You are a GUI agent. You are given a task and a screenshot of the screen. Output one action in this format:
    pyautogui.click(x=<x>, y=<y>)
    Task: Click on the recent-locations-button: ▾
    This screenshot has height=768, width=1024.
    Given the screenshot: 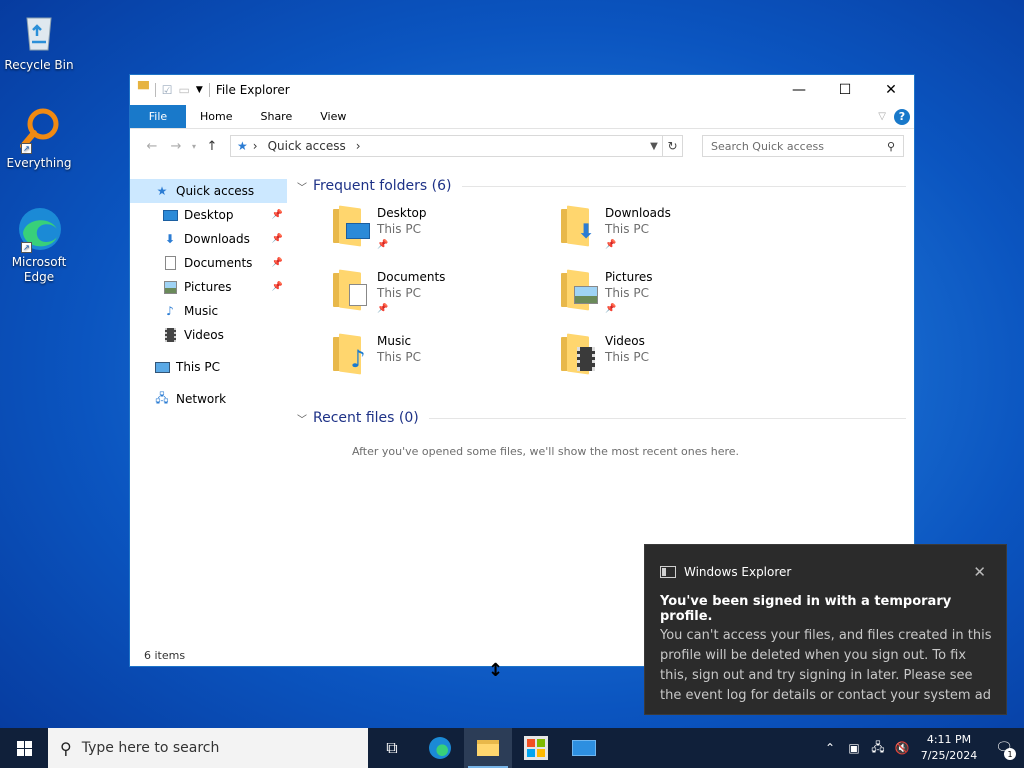 What is the action you would take?
    pyautogui.click(x=194, y=146)
    